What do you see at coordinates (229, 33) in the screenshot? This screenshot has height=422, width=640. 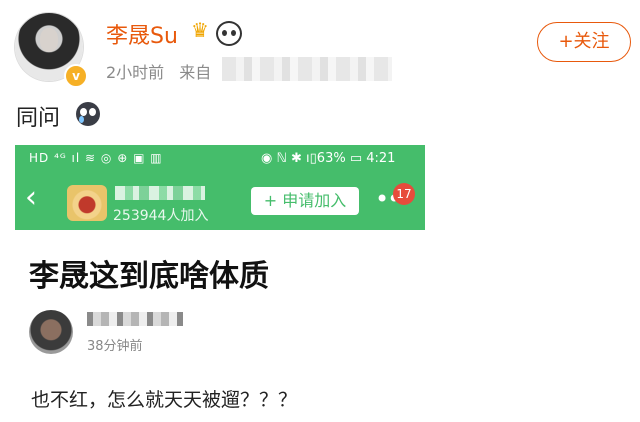 I see `panda-icon` at bounding box center [229, 33].